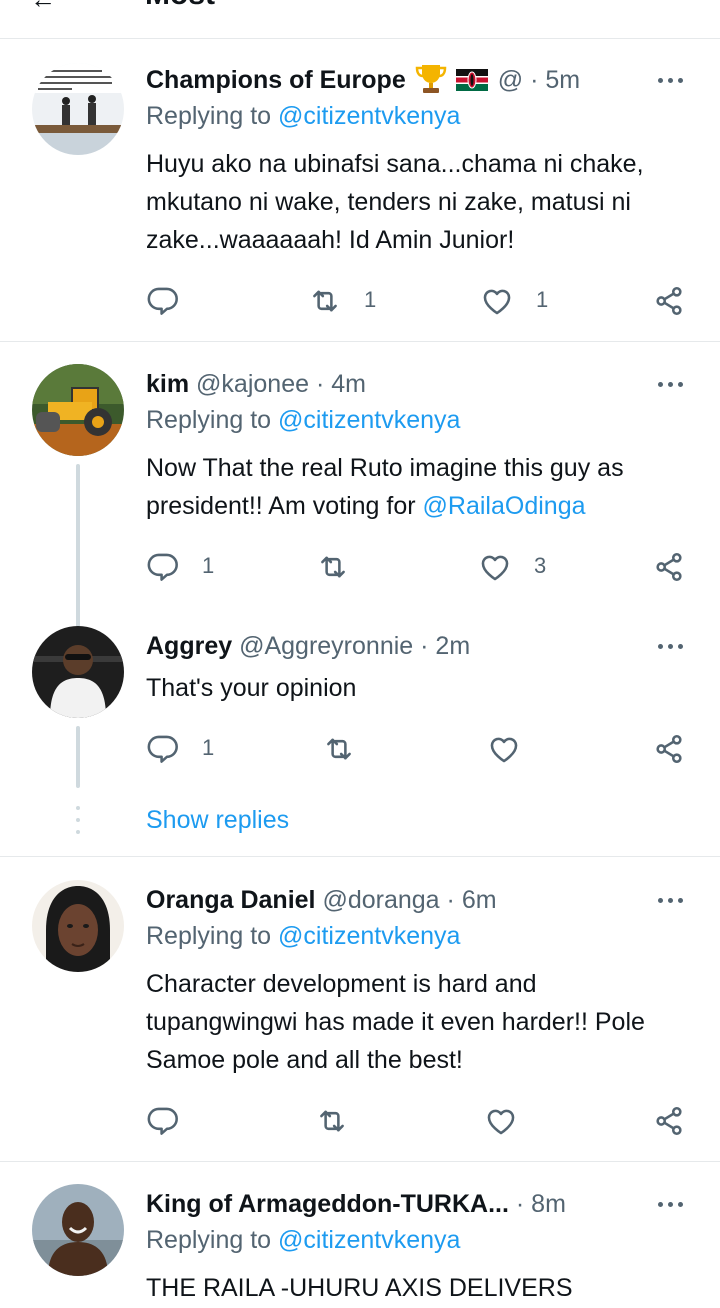  Describe the element at coordinates (341, 384) in the screenshot. I see `timestamp: · 4m` at that location.